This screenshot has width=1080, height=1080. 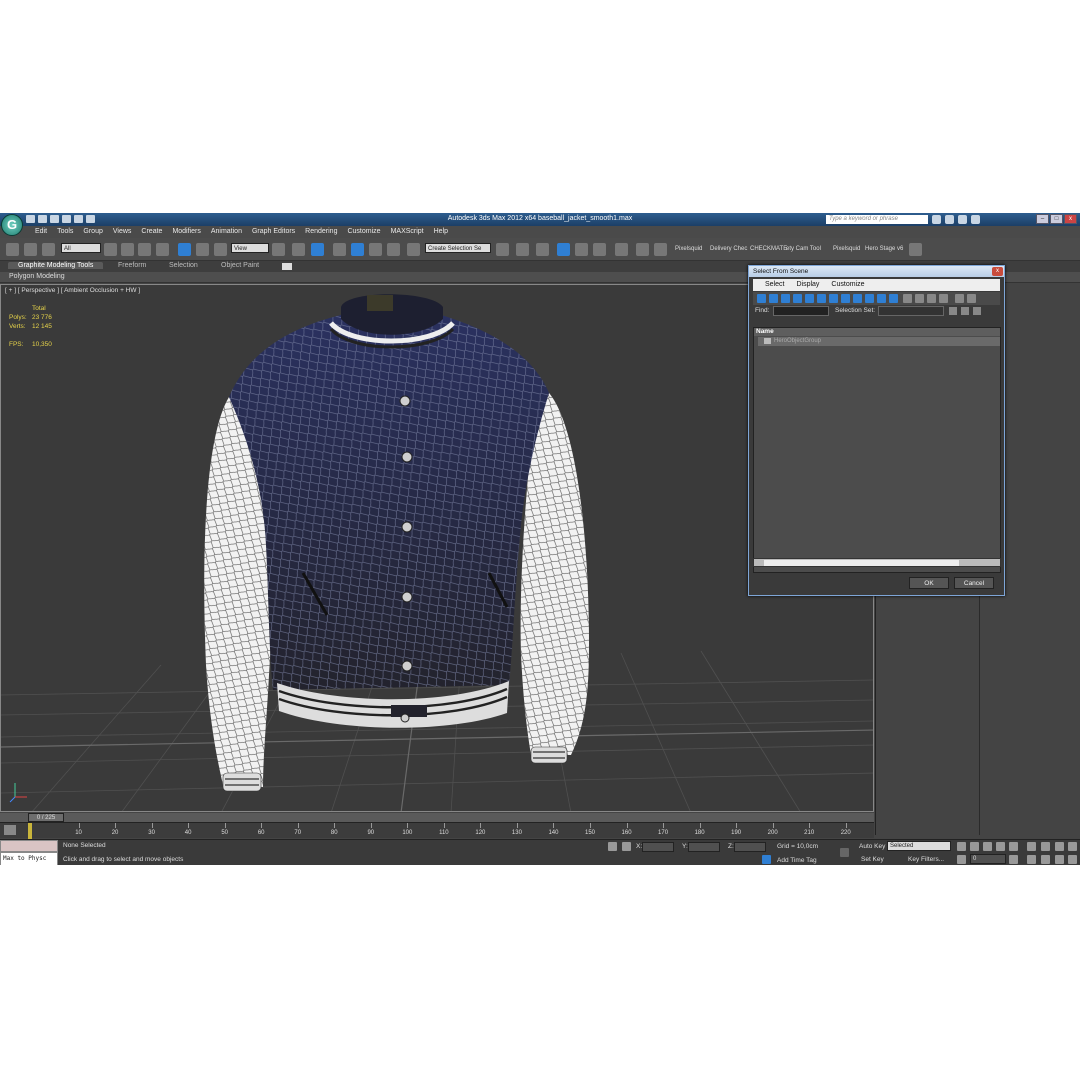 I want to click on menu-rendering: Rendering, so click(x=321, y=232).